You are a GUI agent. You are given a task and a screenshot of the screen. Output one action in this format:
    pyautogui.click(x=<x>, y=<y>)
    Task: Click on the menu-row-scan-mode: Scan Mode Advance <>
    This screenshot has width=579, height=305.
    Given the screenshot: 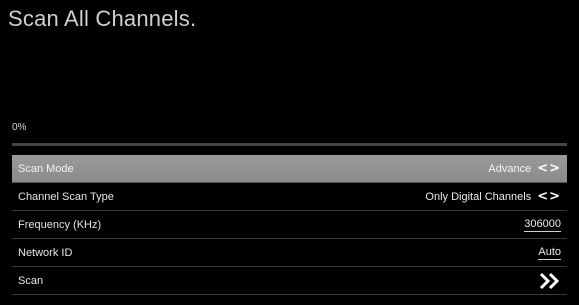 What is the action you would take?
    pyautogui.click(x=289, y=169)
    